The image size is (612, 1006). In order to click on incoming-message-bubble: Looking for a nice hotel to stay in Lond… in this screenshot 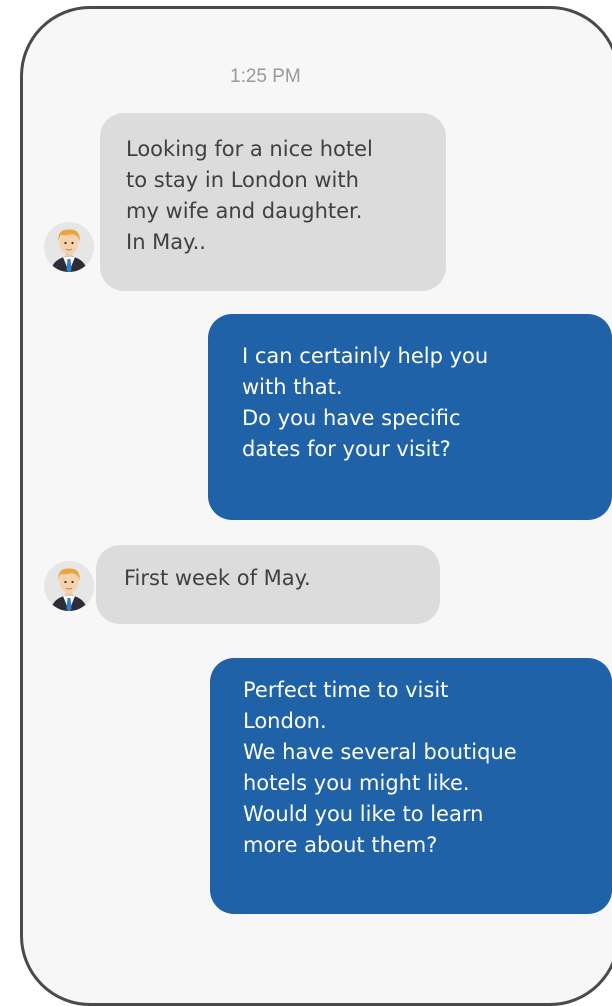, I will do `click(273, 202)`.